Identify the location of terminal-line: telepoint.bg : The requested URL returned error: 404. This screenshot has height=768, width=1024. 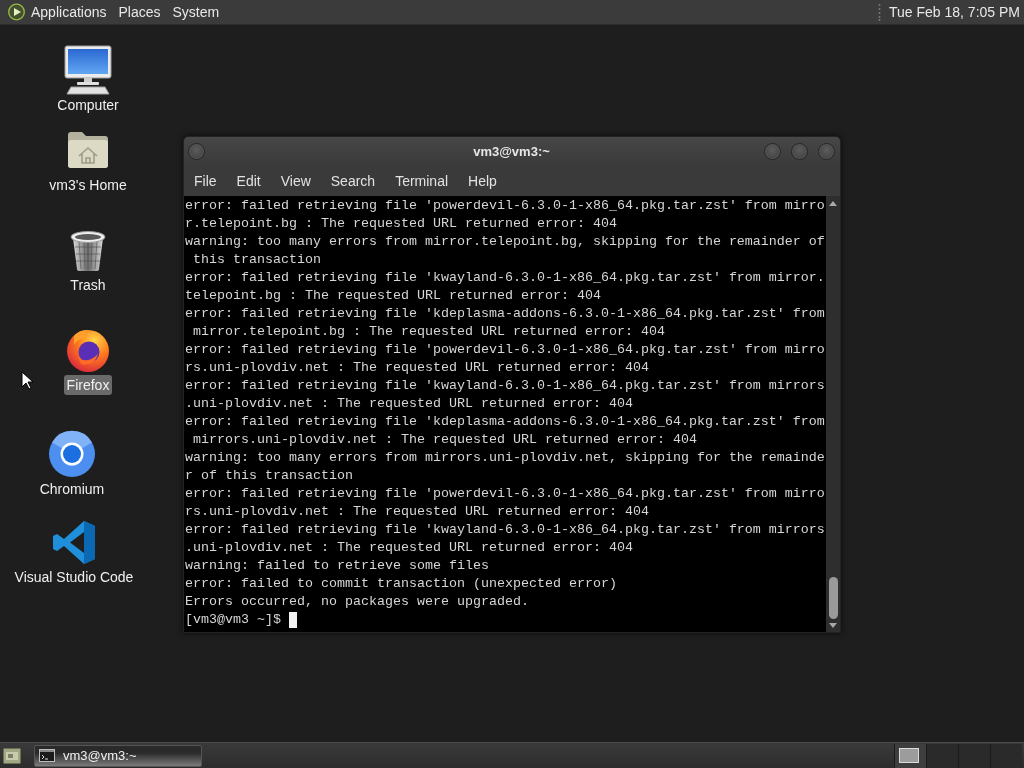
(393, 296).